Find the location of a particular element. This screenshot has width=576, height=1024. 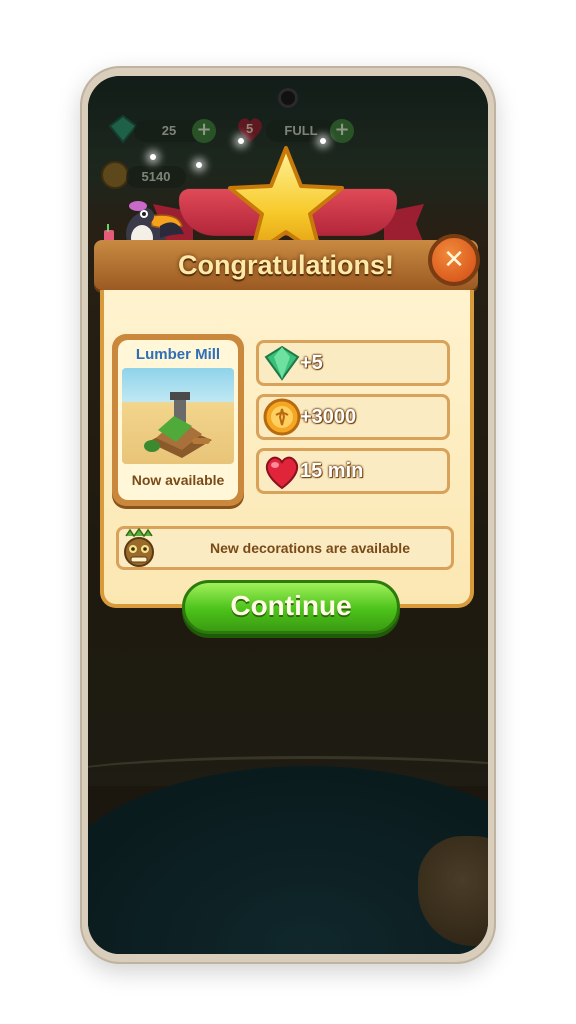

front-camera is located at coordinates (288, 98).